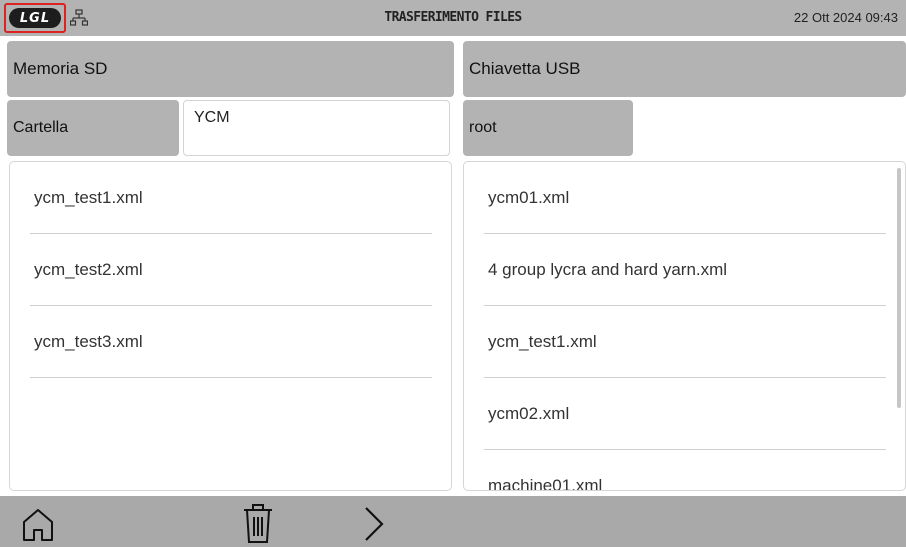  What do you see at coordinates (684, 69) in the screenshot?
I see `usb-stick-header: Chiavetta USB` at bounding box center [684, 69].